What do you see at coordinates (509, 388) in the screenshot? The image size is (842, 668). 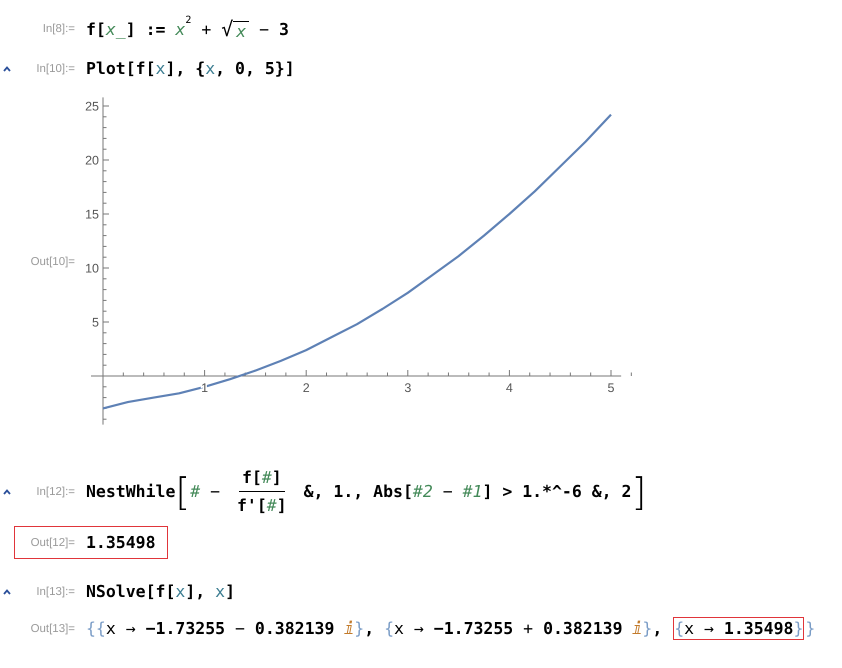 I see `tick-label: 4` at bounding box center [509, 388].